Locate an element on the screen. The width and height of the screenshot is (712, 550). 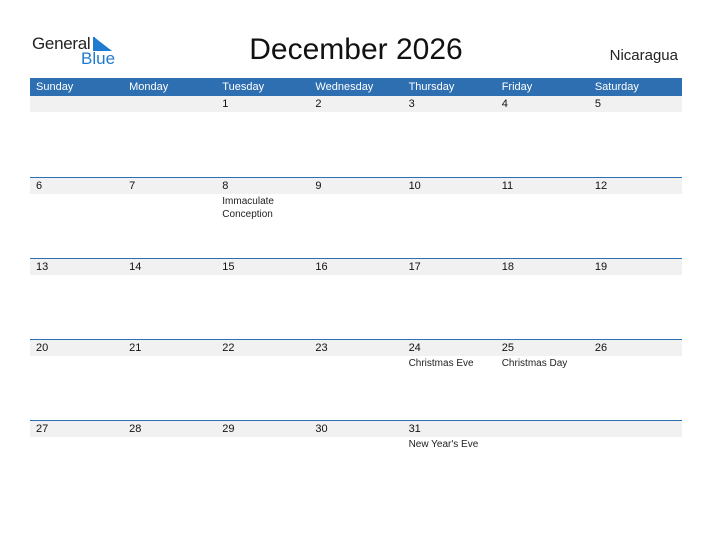
day-cell: 16 is located at coordinates (355, 299).